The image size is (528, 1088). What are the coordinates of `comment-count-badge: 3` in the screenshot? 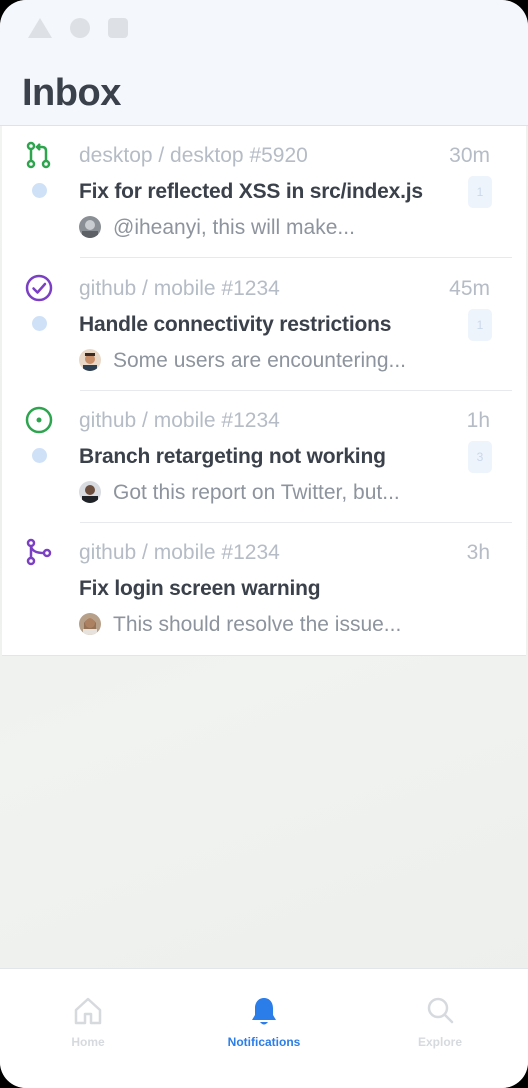 It's located at (480, 457).